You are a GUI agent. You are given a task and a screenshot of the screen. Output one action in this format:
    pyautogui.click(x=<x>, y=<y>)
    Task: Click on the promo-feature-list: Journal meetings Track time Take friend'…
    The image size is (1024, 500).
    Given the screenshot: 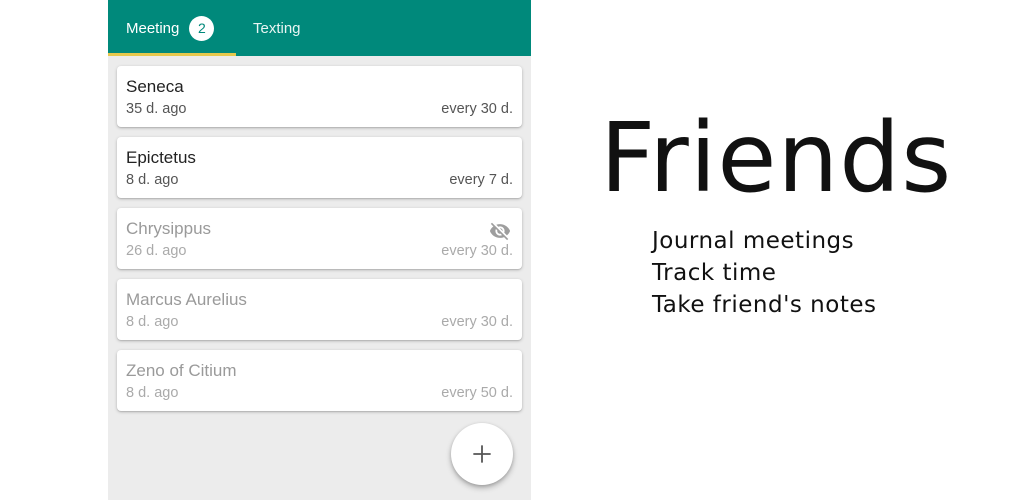 What is the action you would take?
    pyautogui.click(x=764, y=273)
    